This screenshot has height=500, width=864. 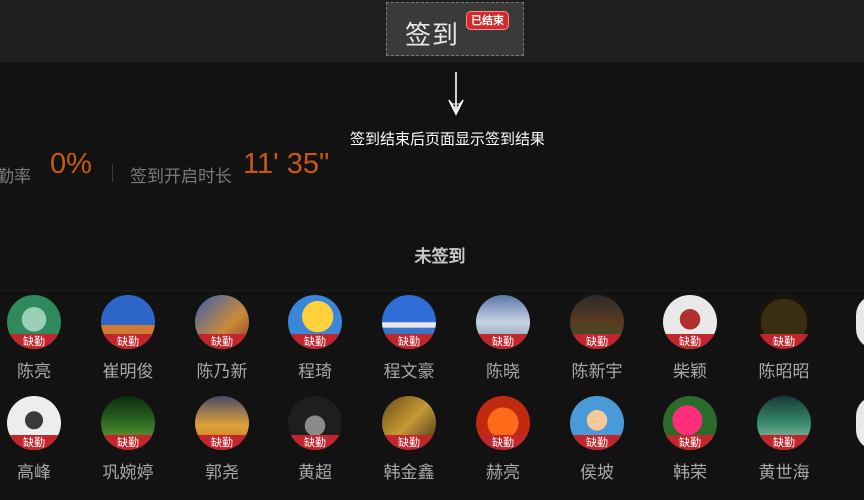 I want to click on person-card: 缺勤 高峰, so click(x=38, y=441).